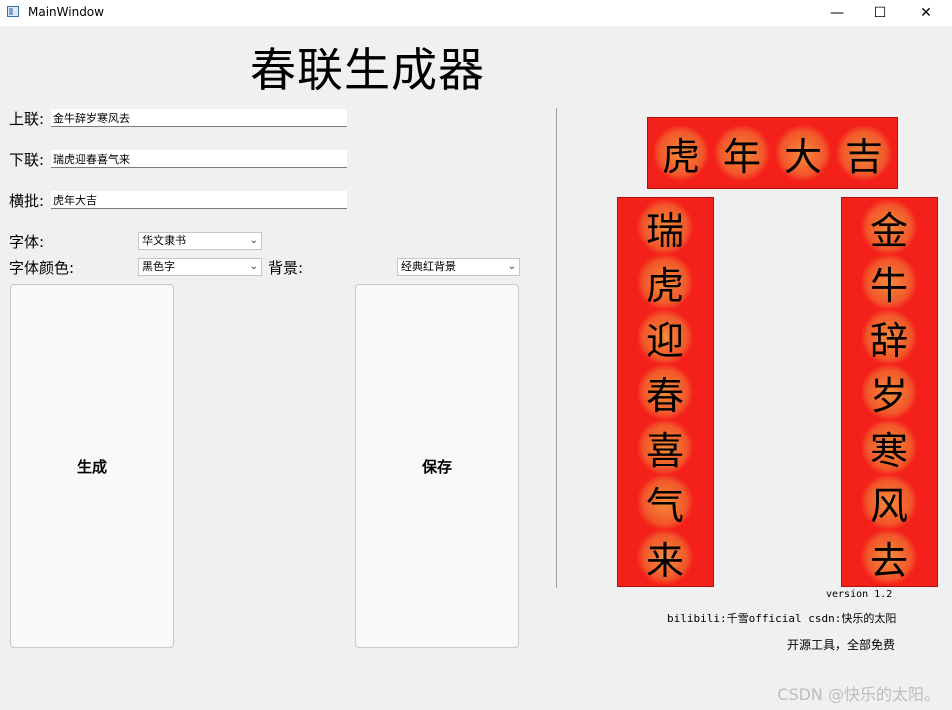  Describe the element at coordinates (665, 502) in the screenshot. I see `couplet-char: 气` at that location.